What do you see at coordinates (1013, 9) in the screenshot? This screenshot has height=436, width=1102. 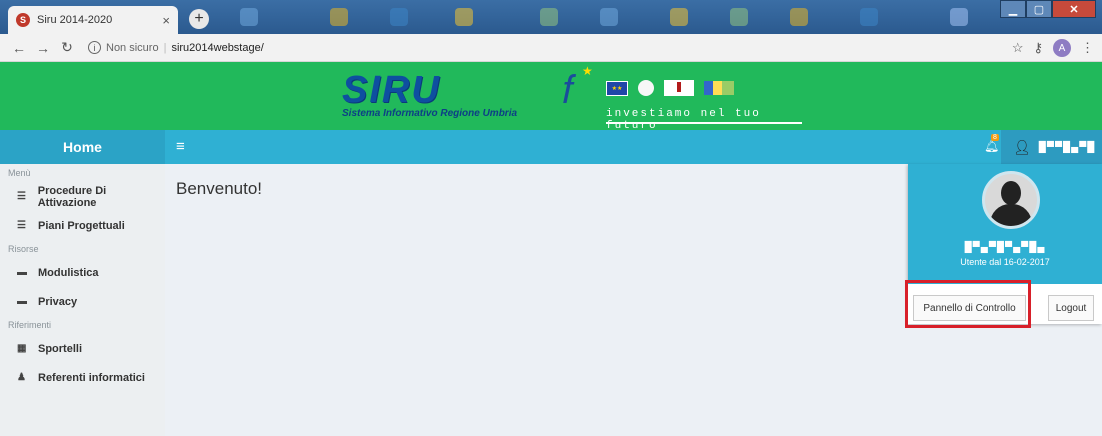 I see `minimize-icon: ▁` at bounding box center [1013, 9].